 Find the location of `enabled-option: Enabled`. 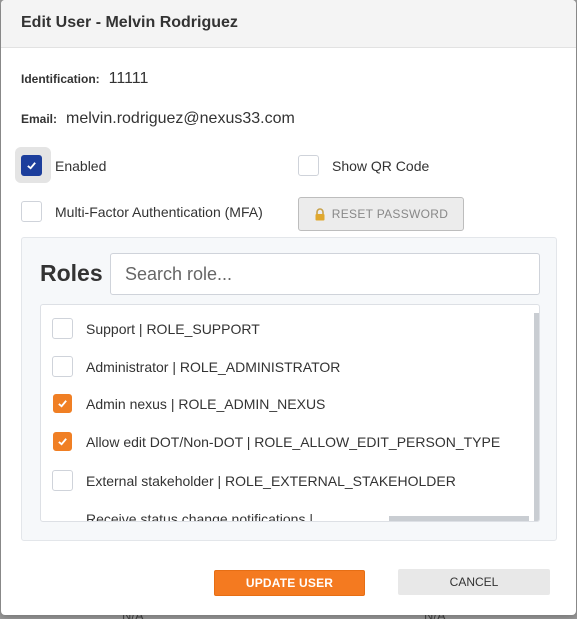

enabled-option: Enabled is located at coordinates (63, 165).